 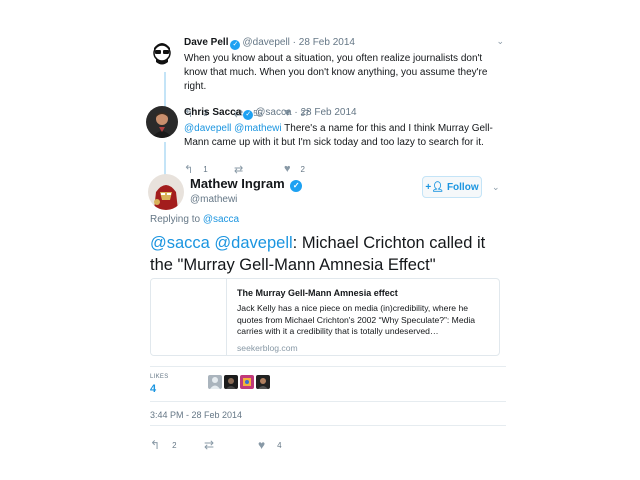 What do you see at coordinates (328, 384) in the screenshot?
I see `tweet-stats: LIKES 4` at bounding box center [328, 384].